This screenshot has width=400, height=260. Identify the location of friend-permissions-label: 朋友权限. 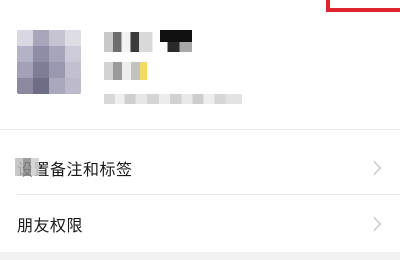
(50, 225).